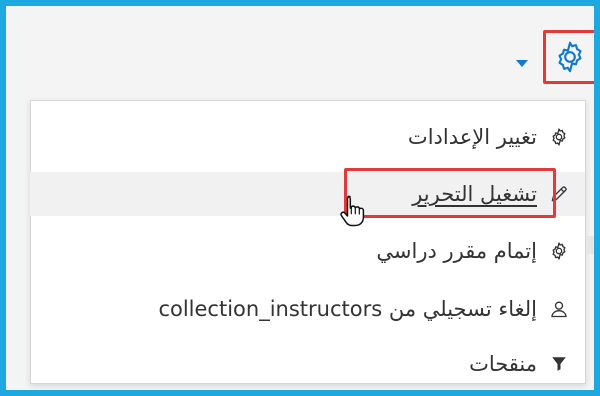 This screenshot has width=600, height=396. Describe the element at coordinates (456, 251) in the screenshot. I see `menu-item-label: إتمام مقرر دراسي` at that location.